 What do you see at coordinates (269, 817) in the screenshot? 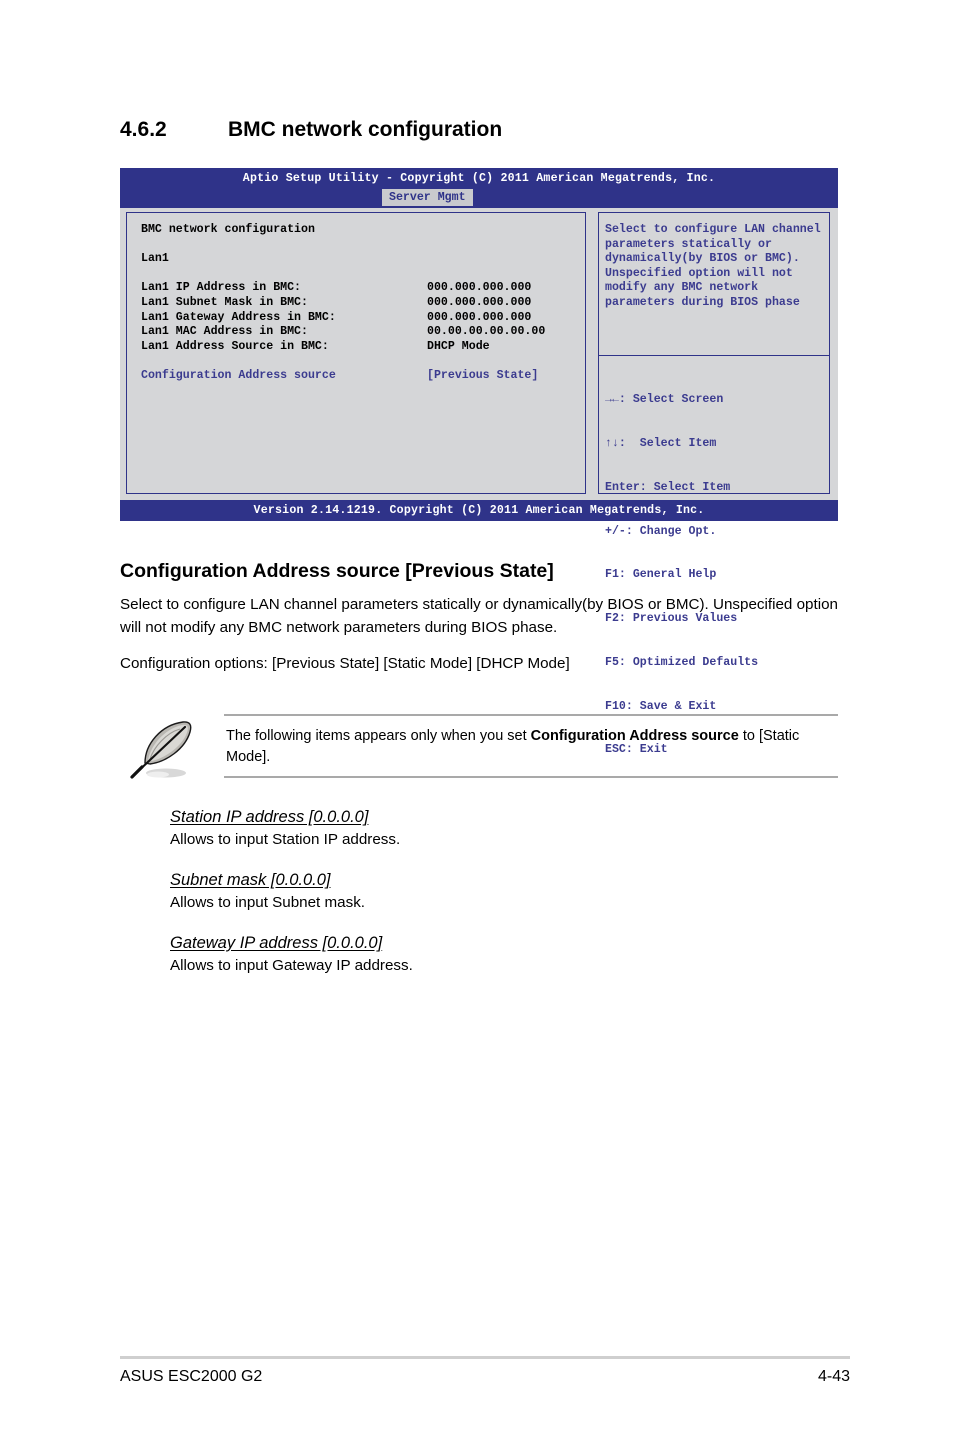
I see `sub-item-title: Station IP address [0.0.0.0]` at bounding box center [269, 817].